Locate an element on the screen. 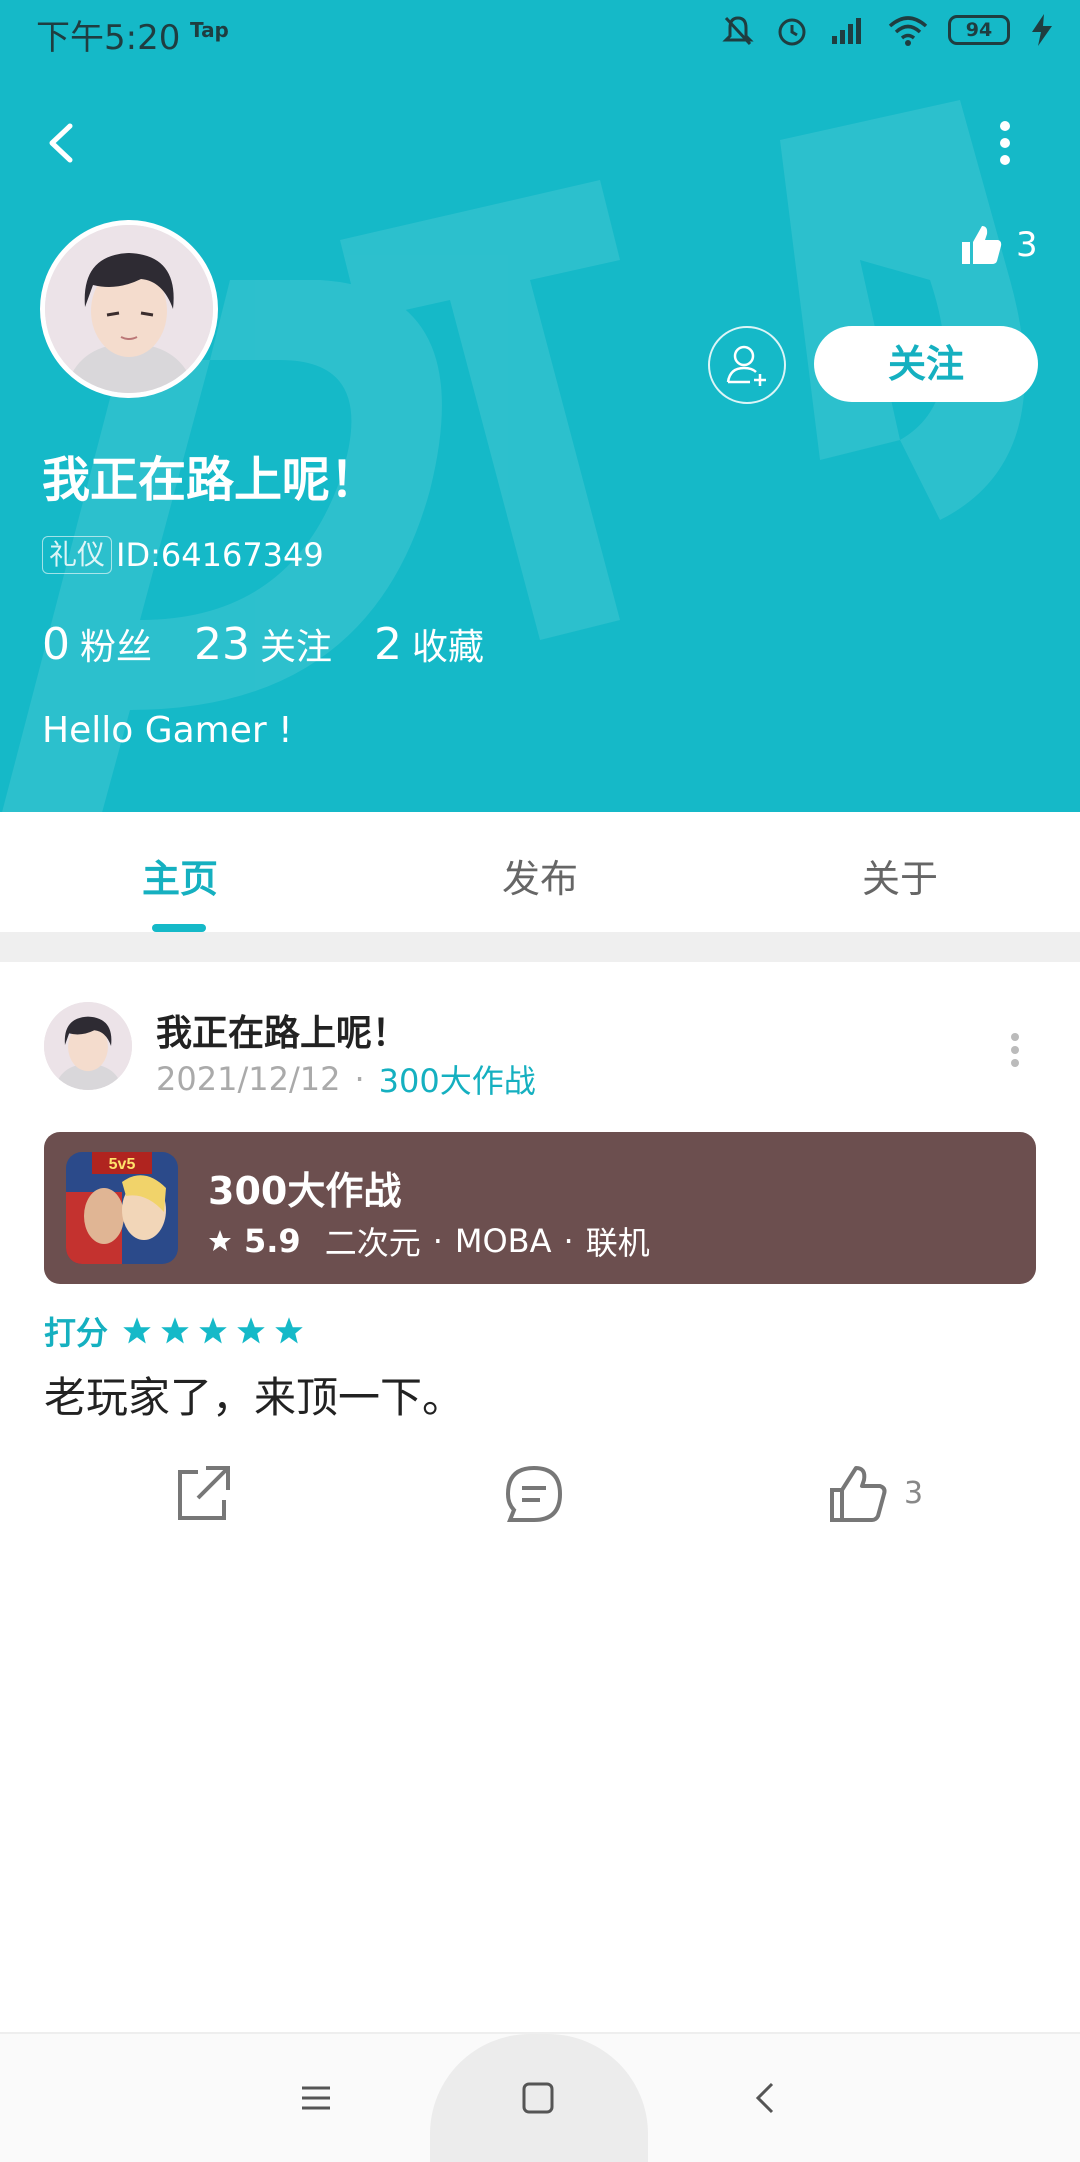 This screenshot has height=2162, width=1080. profile-id: ID:64167349 is located at coordinates (220, 555).